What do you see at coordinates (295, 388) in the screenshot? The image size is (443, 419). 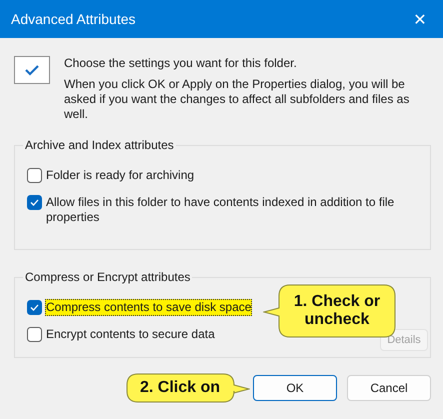 I see `ok-button: OK` at bounding box center [295, 388].